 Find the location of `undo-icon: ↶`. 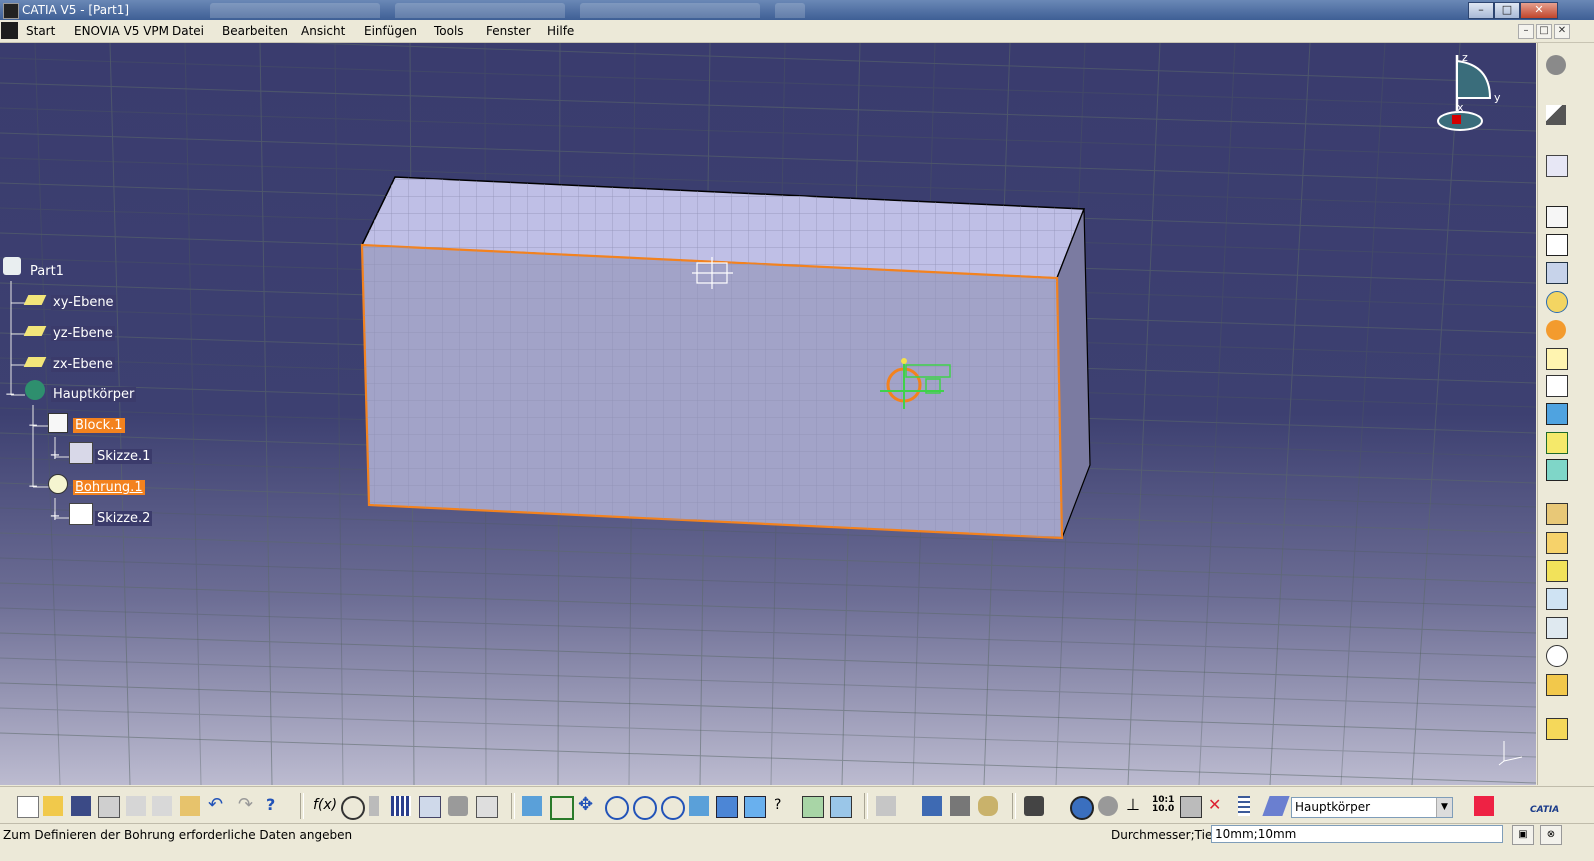

undo-icon: ↶ is located at coordinates (218, 806).